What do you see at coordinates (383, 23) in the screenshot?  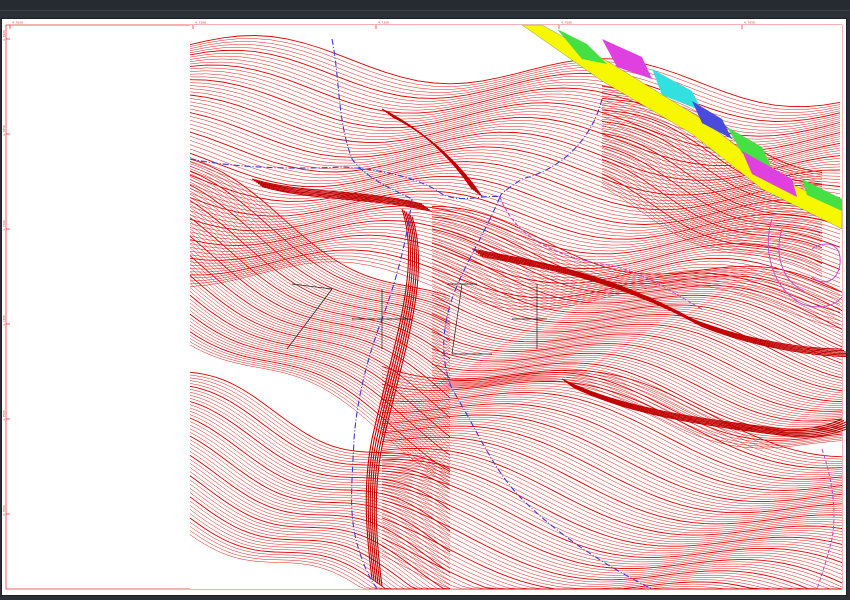 I see `top-tick-label: 4.7350` at bounding box center [383, 23].